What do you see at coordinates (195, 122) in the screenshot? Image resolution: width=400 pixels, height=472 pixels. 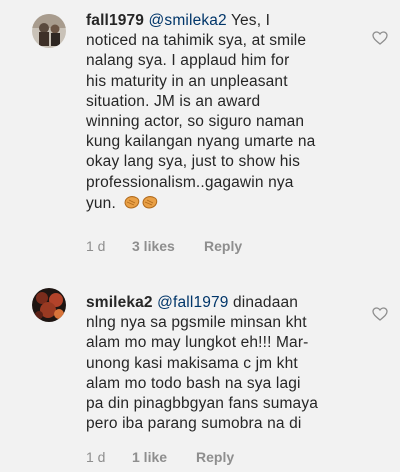 I see `comment-line: winning actor, so siguro naman` at bounding box center [195, 122].